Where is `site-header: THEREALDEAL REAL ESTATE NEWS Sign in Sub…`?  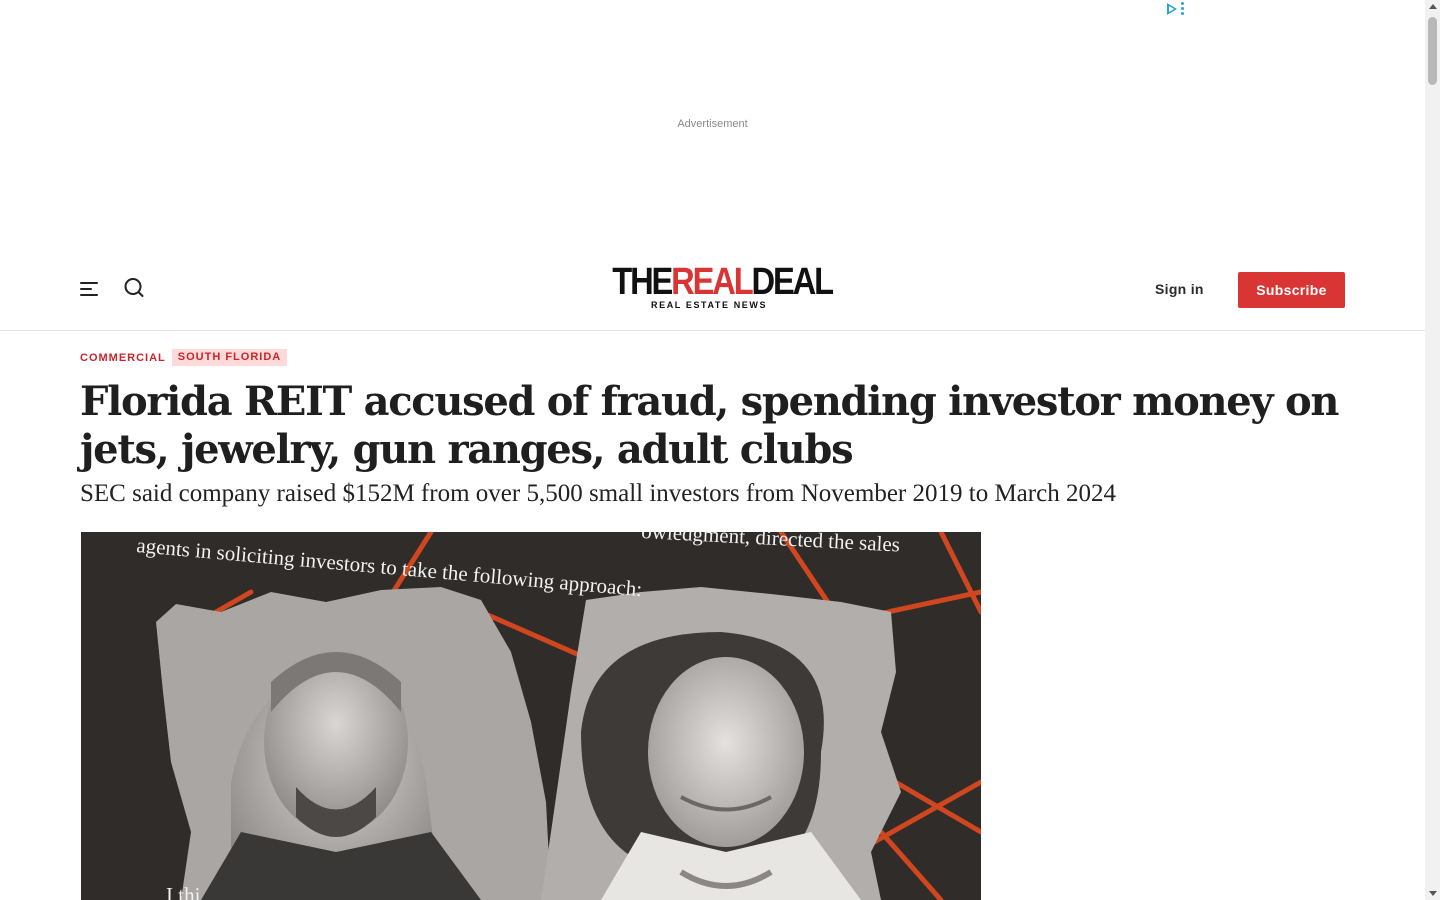
site-header: THEREALDEAL REAL ESTATE NEWS Sign in Sub… is located at coordinates (712, 290).